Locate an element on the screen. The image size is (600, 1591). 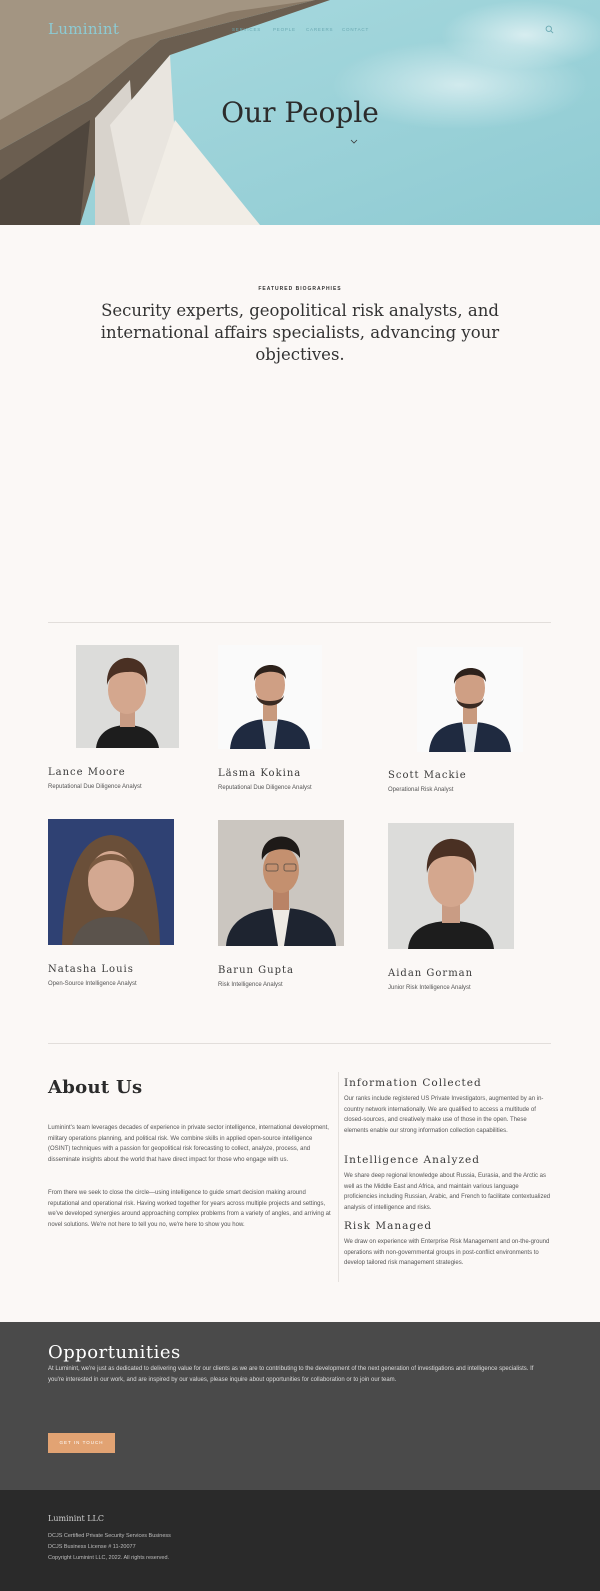
footer-line: DCJS Business License # 11-20077 is located at coordinates (92, 1547).